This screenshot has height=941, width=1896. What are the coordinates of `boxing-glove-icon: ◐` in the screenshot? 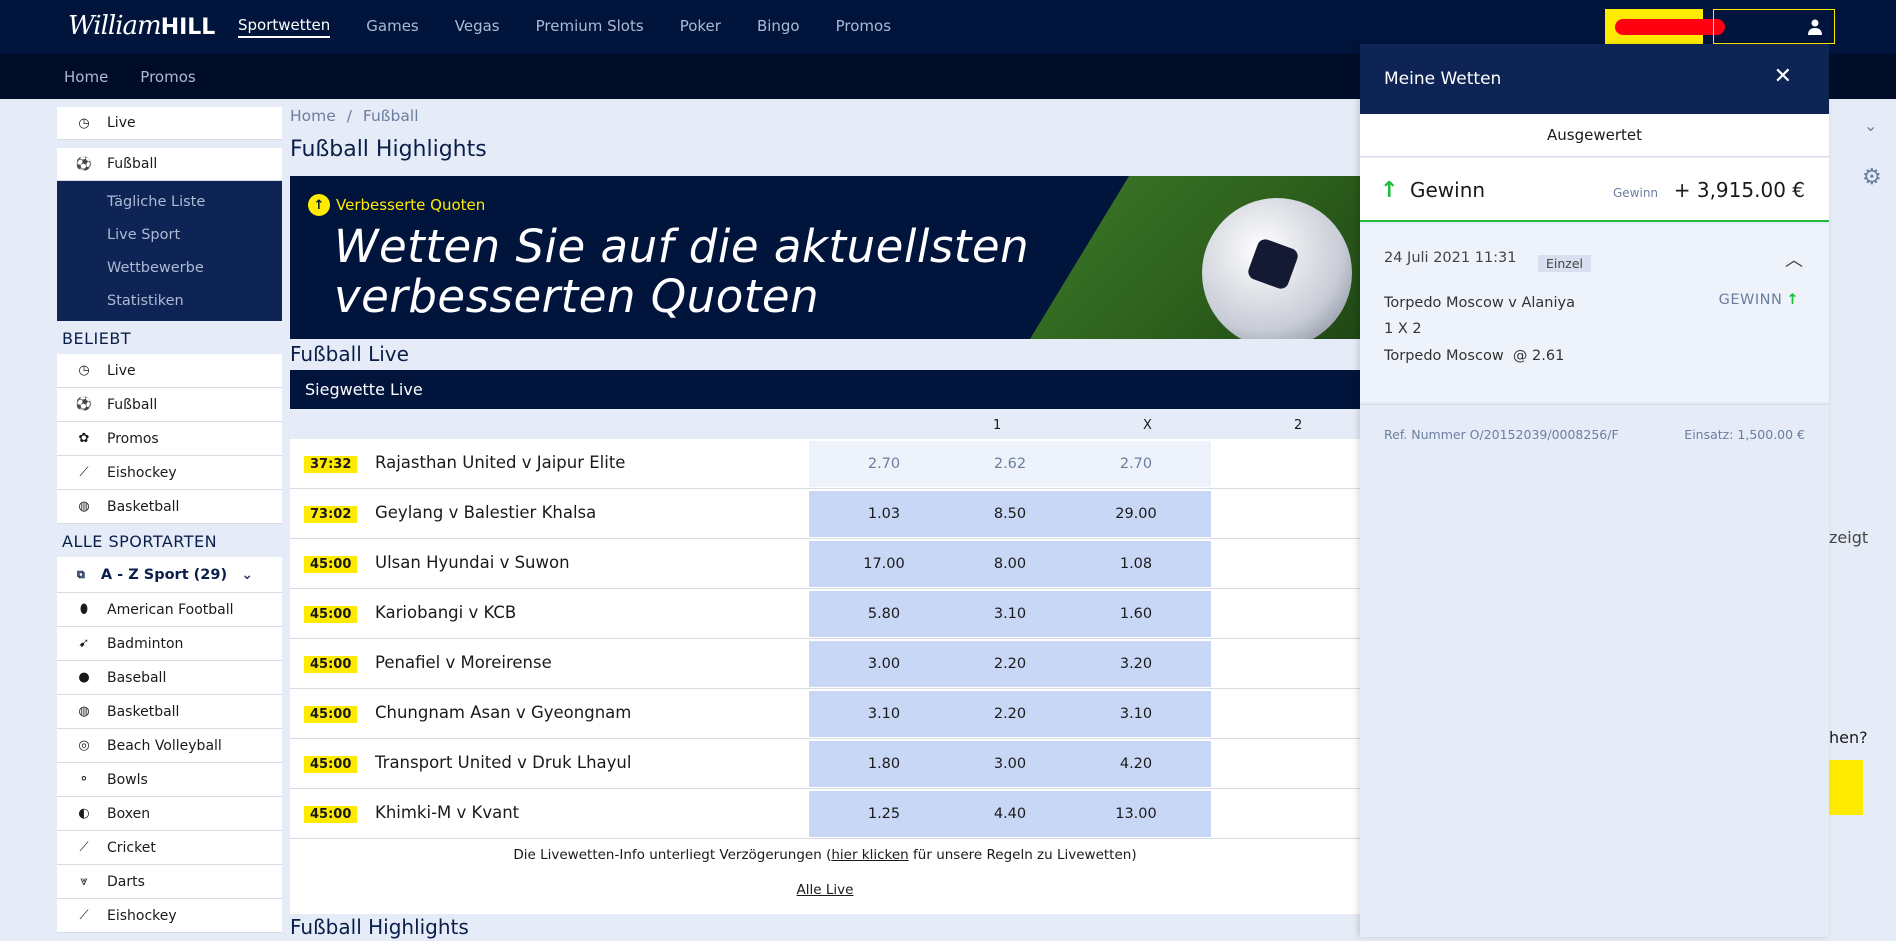 It's located at (84, 813).